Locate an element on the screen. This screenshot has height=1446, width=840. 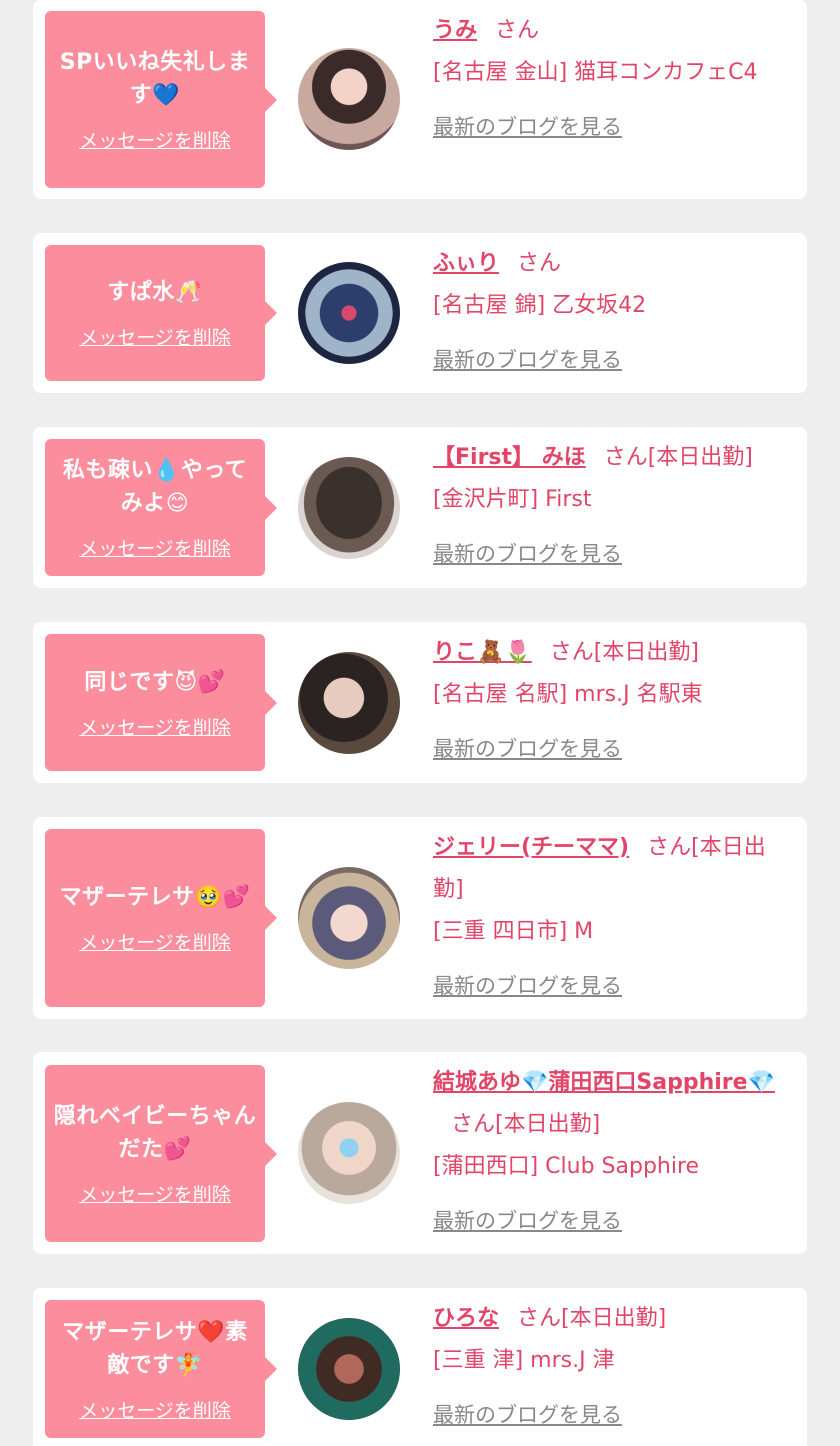
sender-name-link: ジェリー(チーママ) is located at coordinates (531, 847).